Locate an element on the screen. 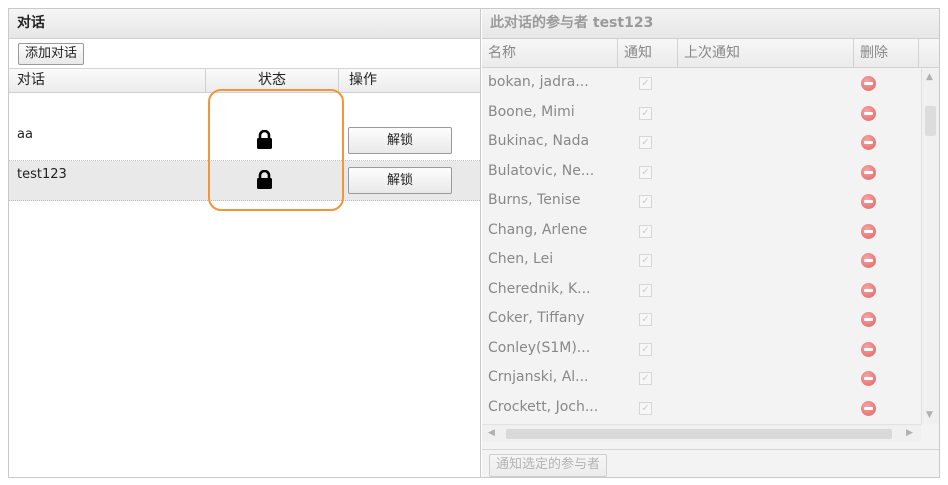 The image size is (948, 485). participants-grid-header: 名称 通知 上次通知 删除 is located at coordinates (710, 53).